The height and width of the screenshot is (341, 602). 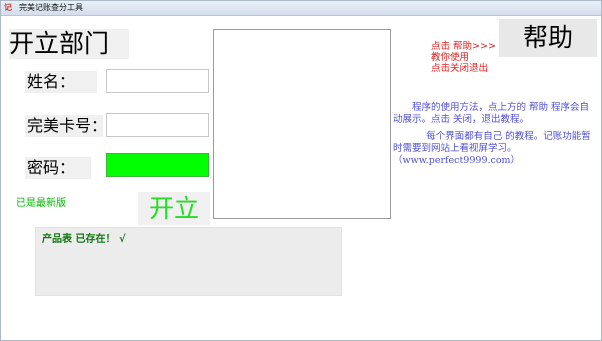 What do you see at coordinates (51, 7) in the screenshot?
I see `window-title: 完美记账查分工具` at bounding box center [51, 7].